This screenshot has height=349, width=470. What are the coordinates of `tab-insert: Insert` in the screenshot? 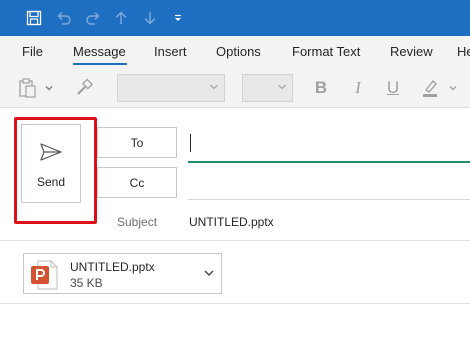 It's located at (170, 51).